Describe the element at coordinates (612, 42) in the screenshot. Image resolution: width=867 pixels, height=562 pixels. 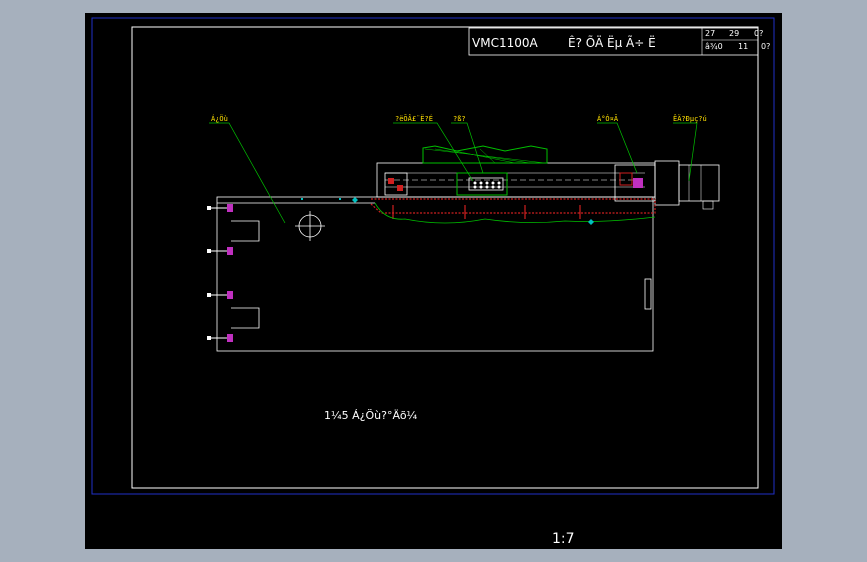
I see `title-chars: Ê? ÕÄ Ëµ Ã÷ Ë` at that location.